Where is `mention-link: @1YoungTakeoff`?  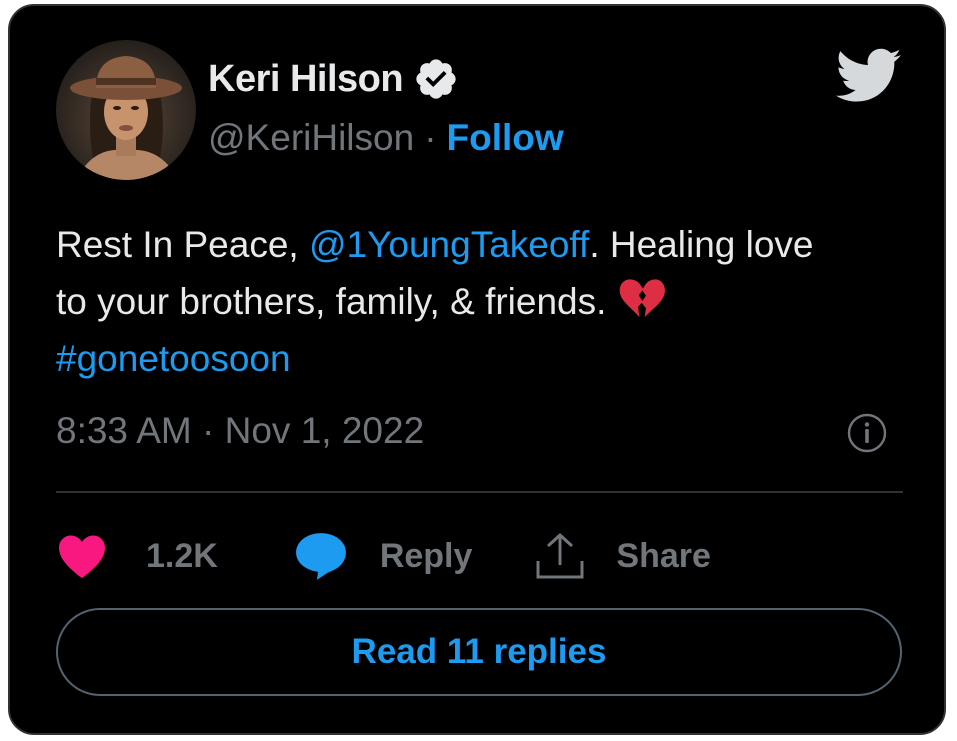 mention-link: @1YoungTakeoff is located at coordinates (449, 244).